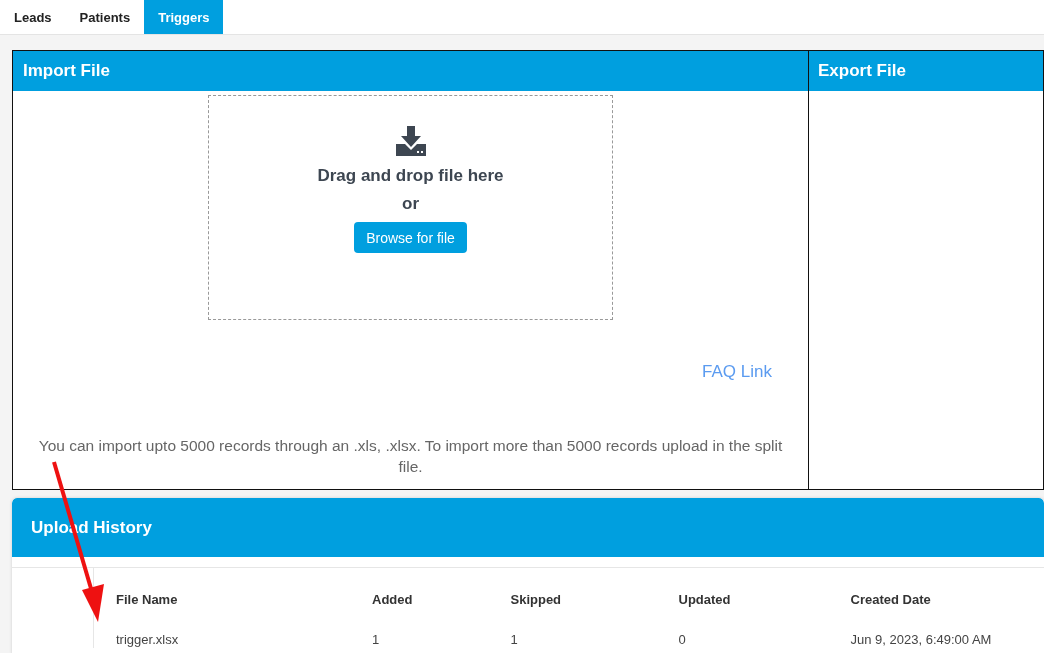 This screenshot has width=1044, height=653. I want to click on table-cell: trigger.xlsx, so click(221, 639).